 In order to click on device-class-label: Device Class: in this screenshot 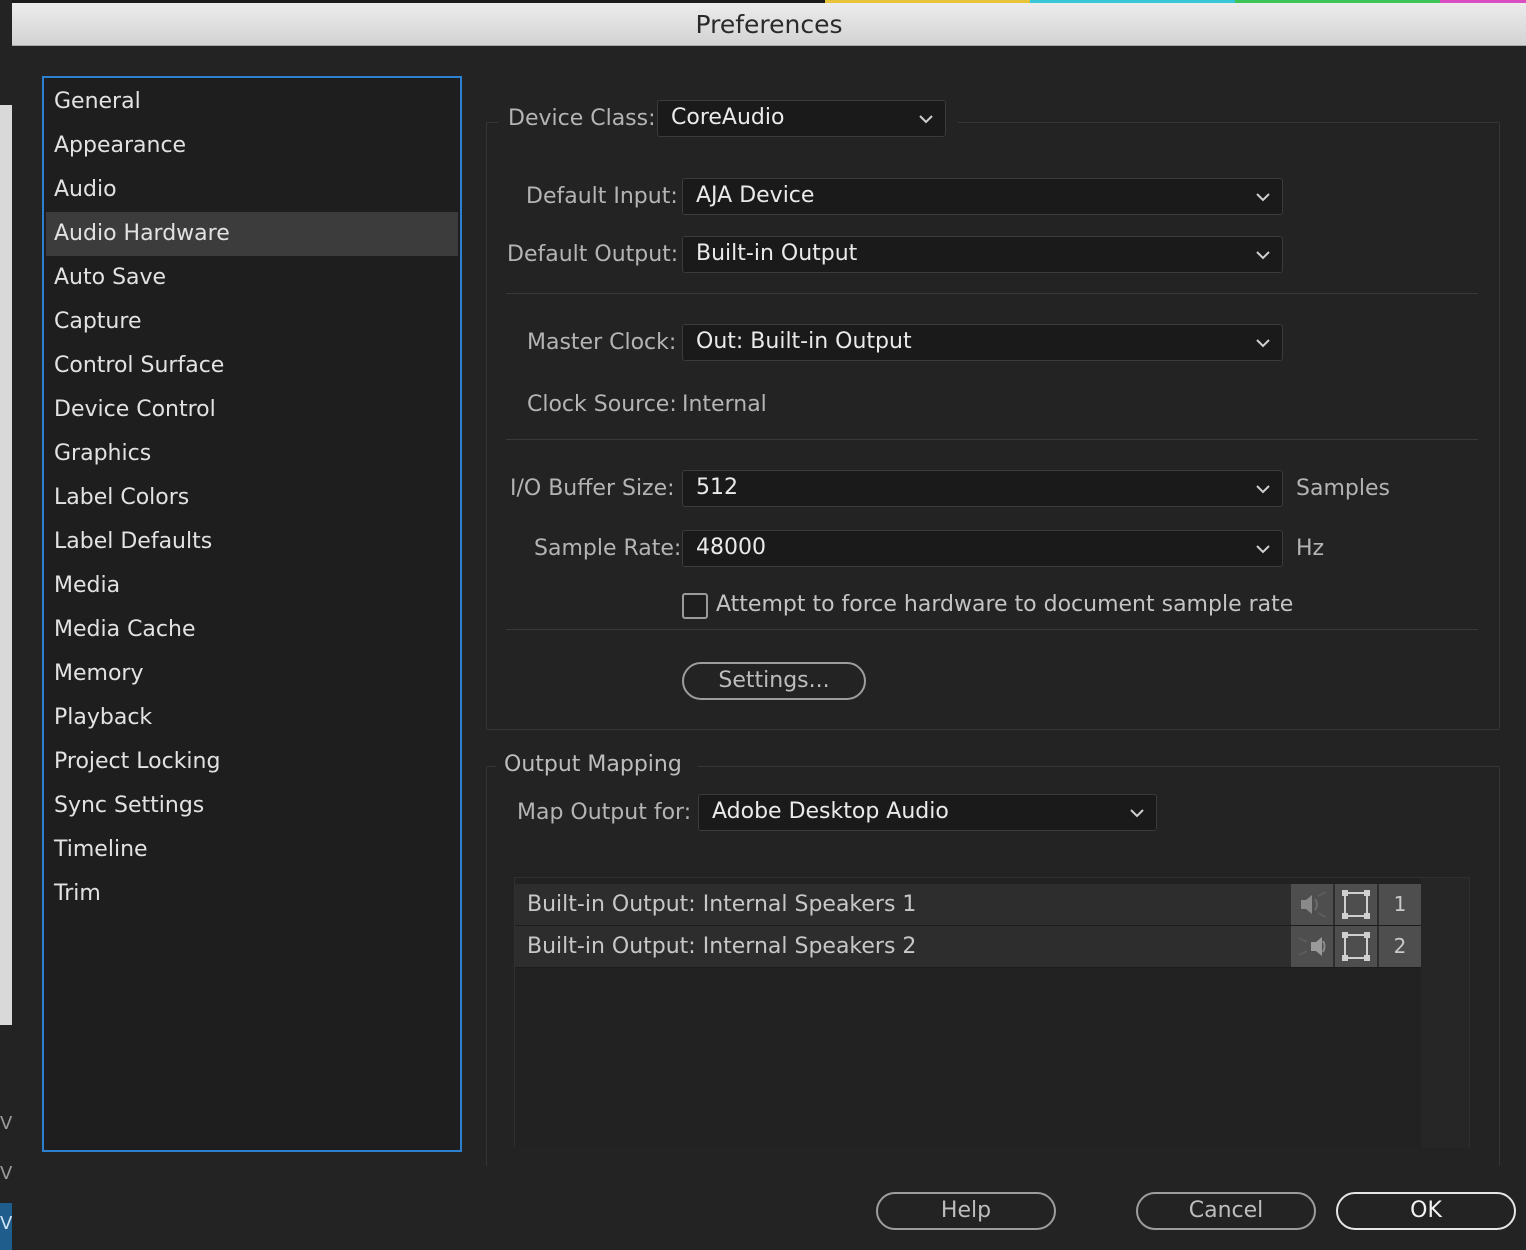, I will do `click(582, 118)`.